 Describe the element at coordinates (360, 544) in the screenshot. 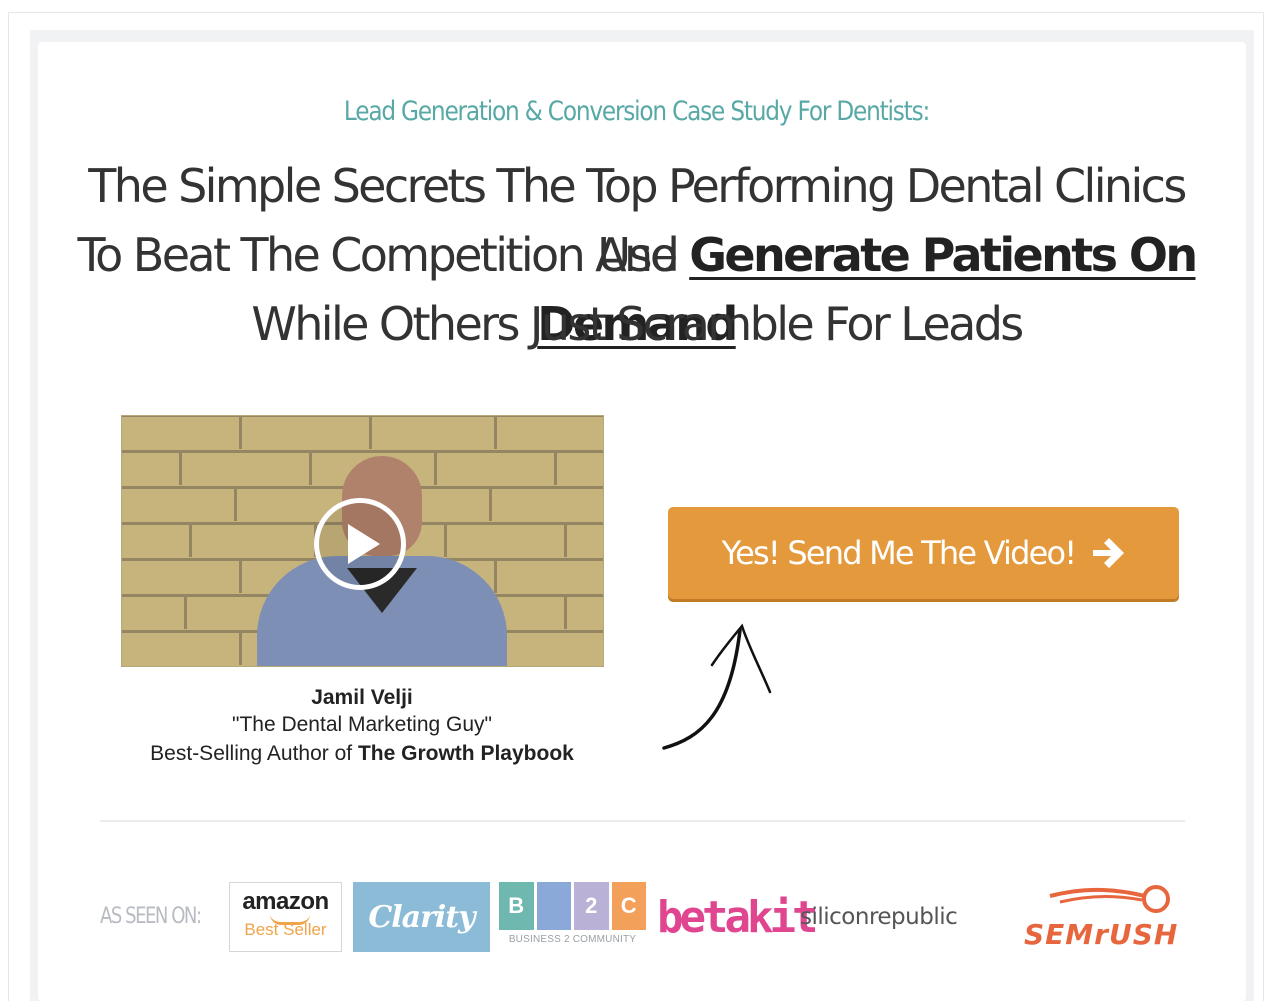

I see `play-icon` at that location.